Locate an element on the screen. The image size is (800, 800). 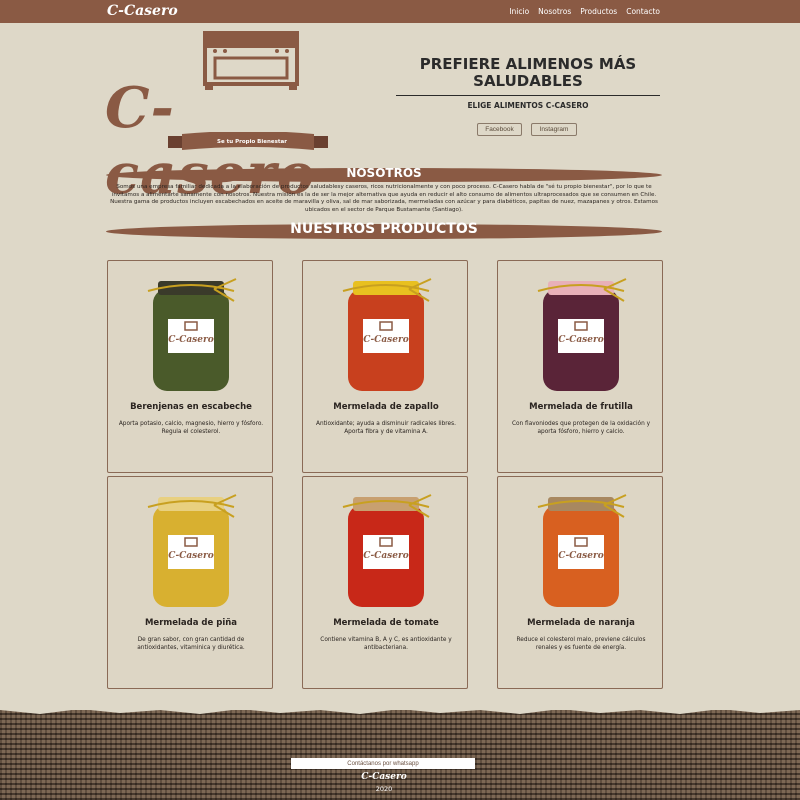
hero-divider is located at coordinates (528, 95).